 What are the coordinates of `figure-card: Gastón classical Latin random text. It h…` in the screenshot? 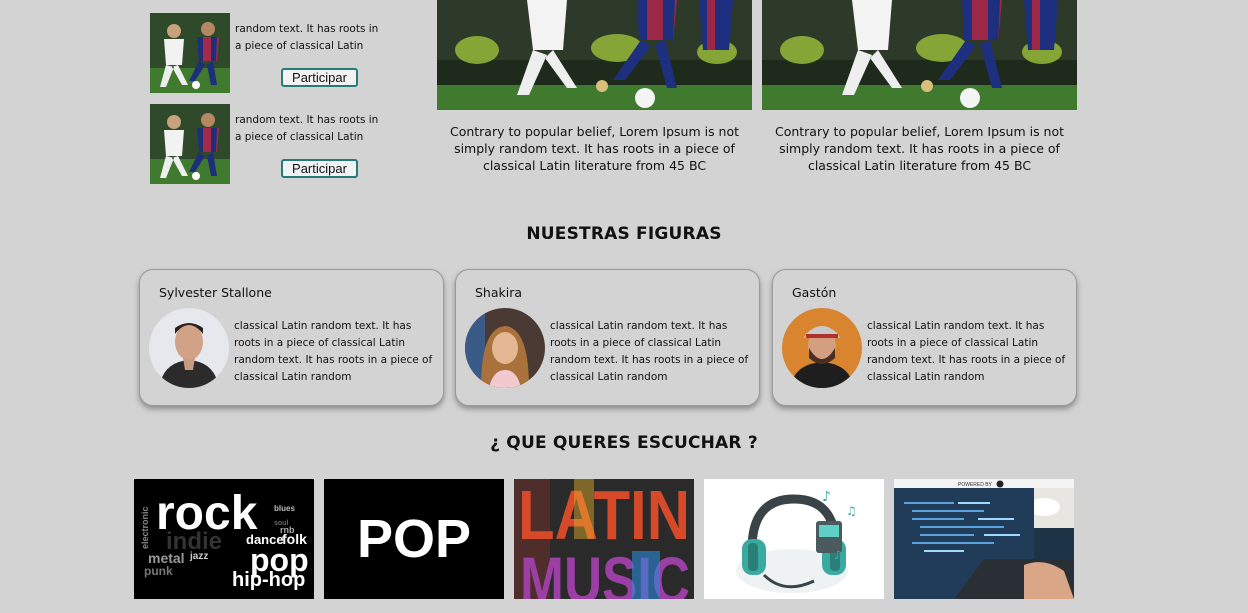 It's located at (924, 337).